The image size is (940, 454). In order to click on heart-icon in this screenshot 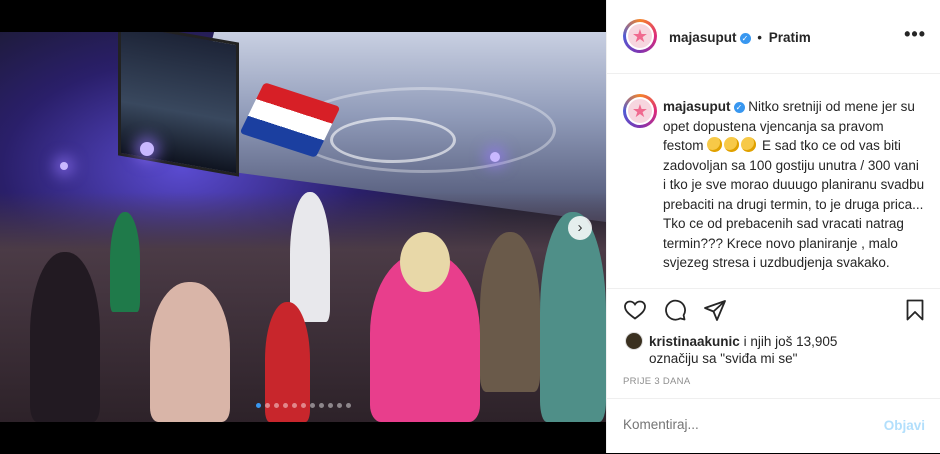, I will do `click(635, 310)`.